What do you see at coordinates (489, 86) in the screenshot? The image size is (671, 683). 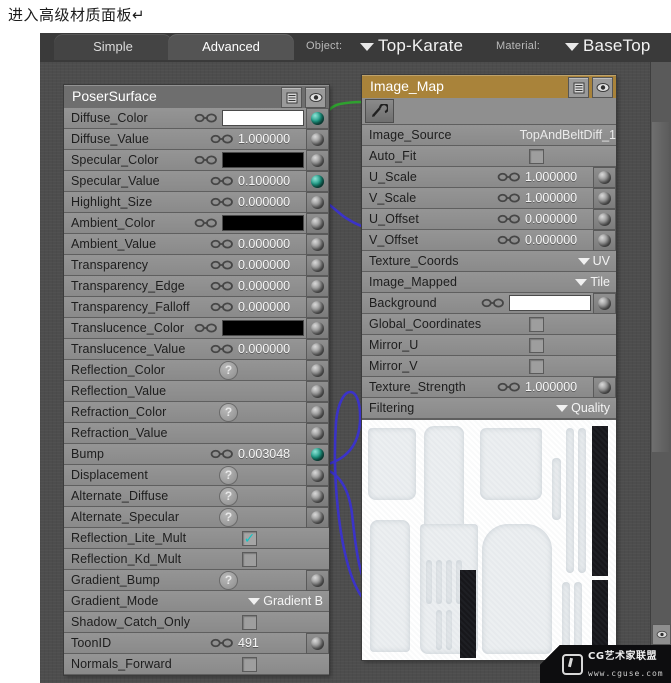 I see `image-map-node-header: Image_Map` at bounding box center [489, 86].